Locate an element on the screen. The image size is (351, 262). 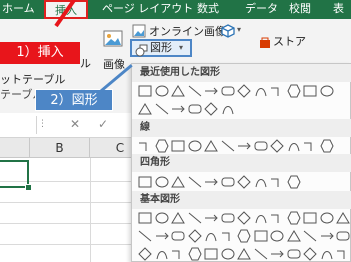
tab-review: 校閲 is located at coordinates (300, 9).